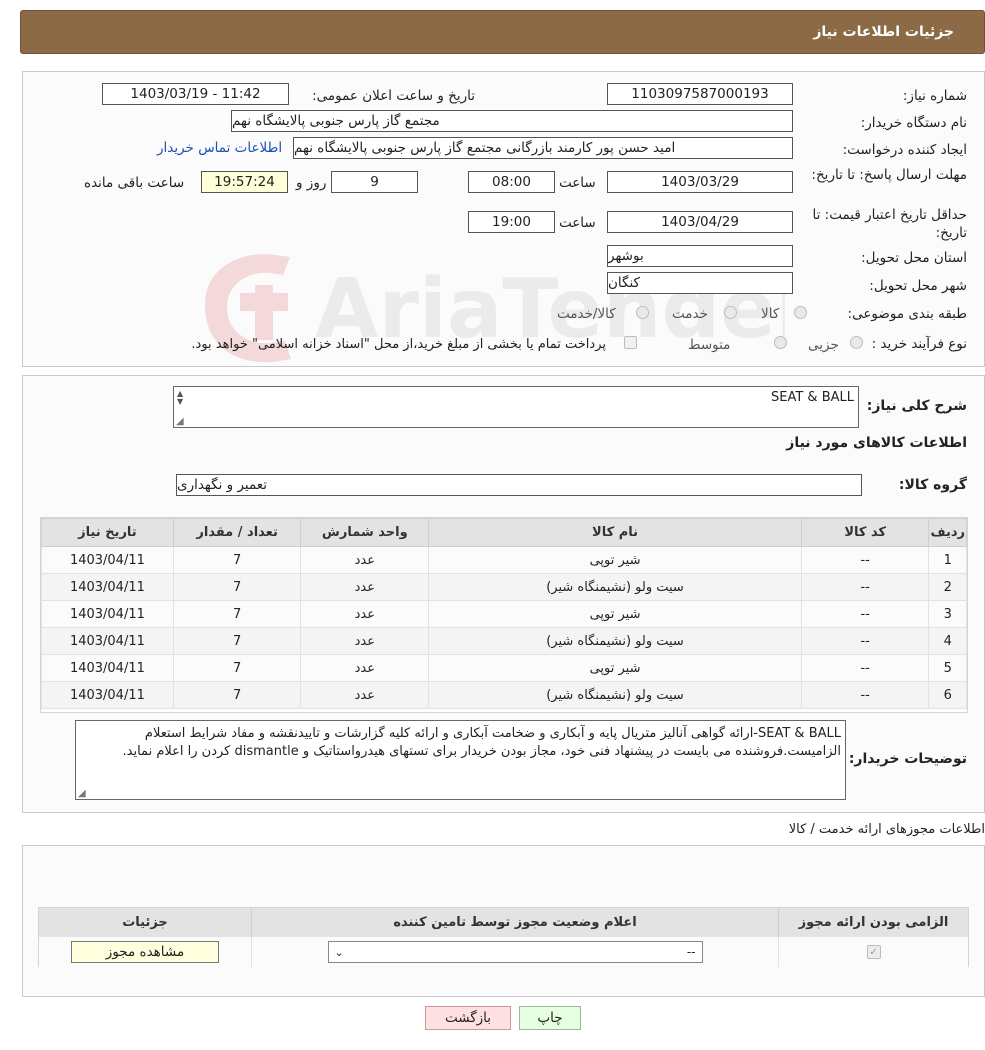 This screenshot has height=1050, width=985. What do you see at coordinates (107, 532) in the screenshot?
I see `col-need-date: تاریخ نیاز` at bounding box center [107, 532].